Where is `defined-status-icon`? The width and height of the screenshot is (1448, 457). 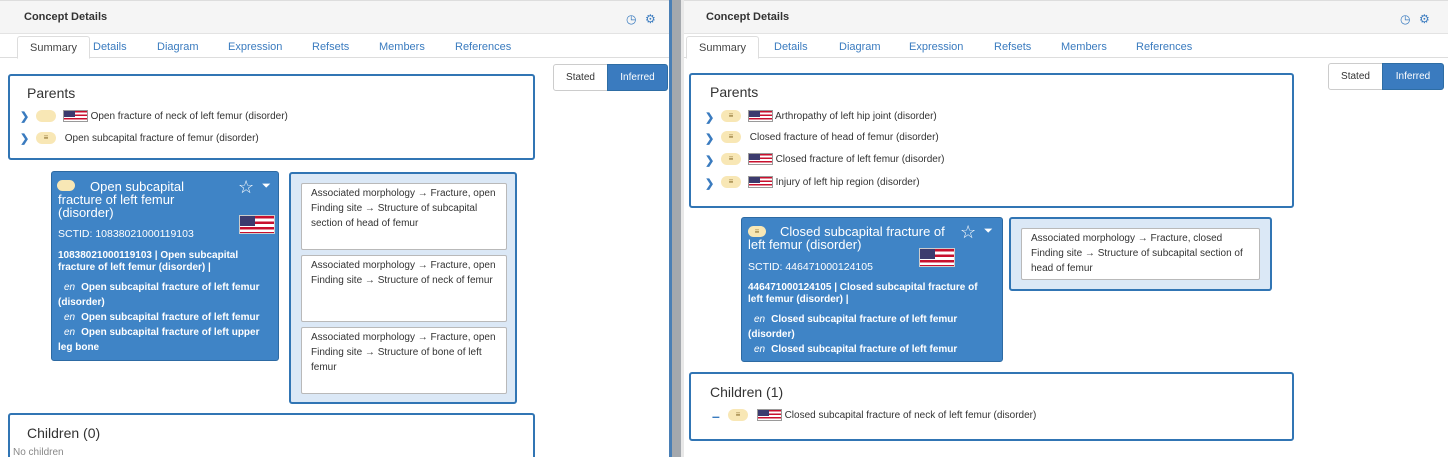 defined-status-icon is located at coordinates (46, 116).